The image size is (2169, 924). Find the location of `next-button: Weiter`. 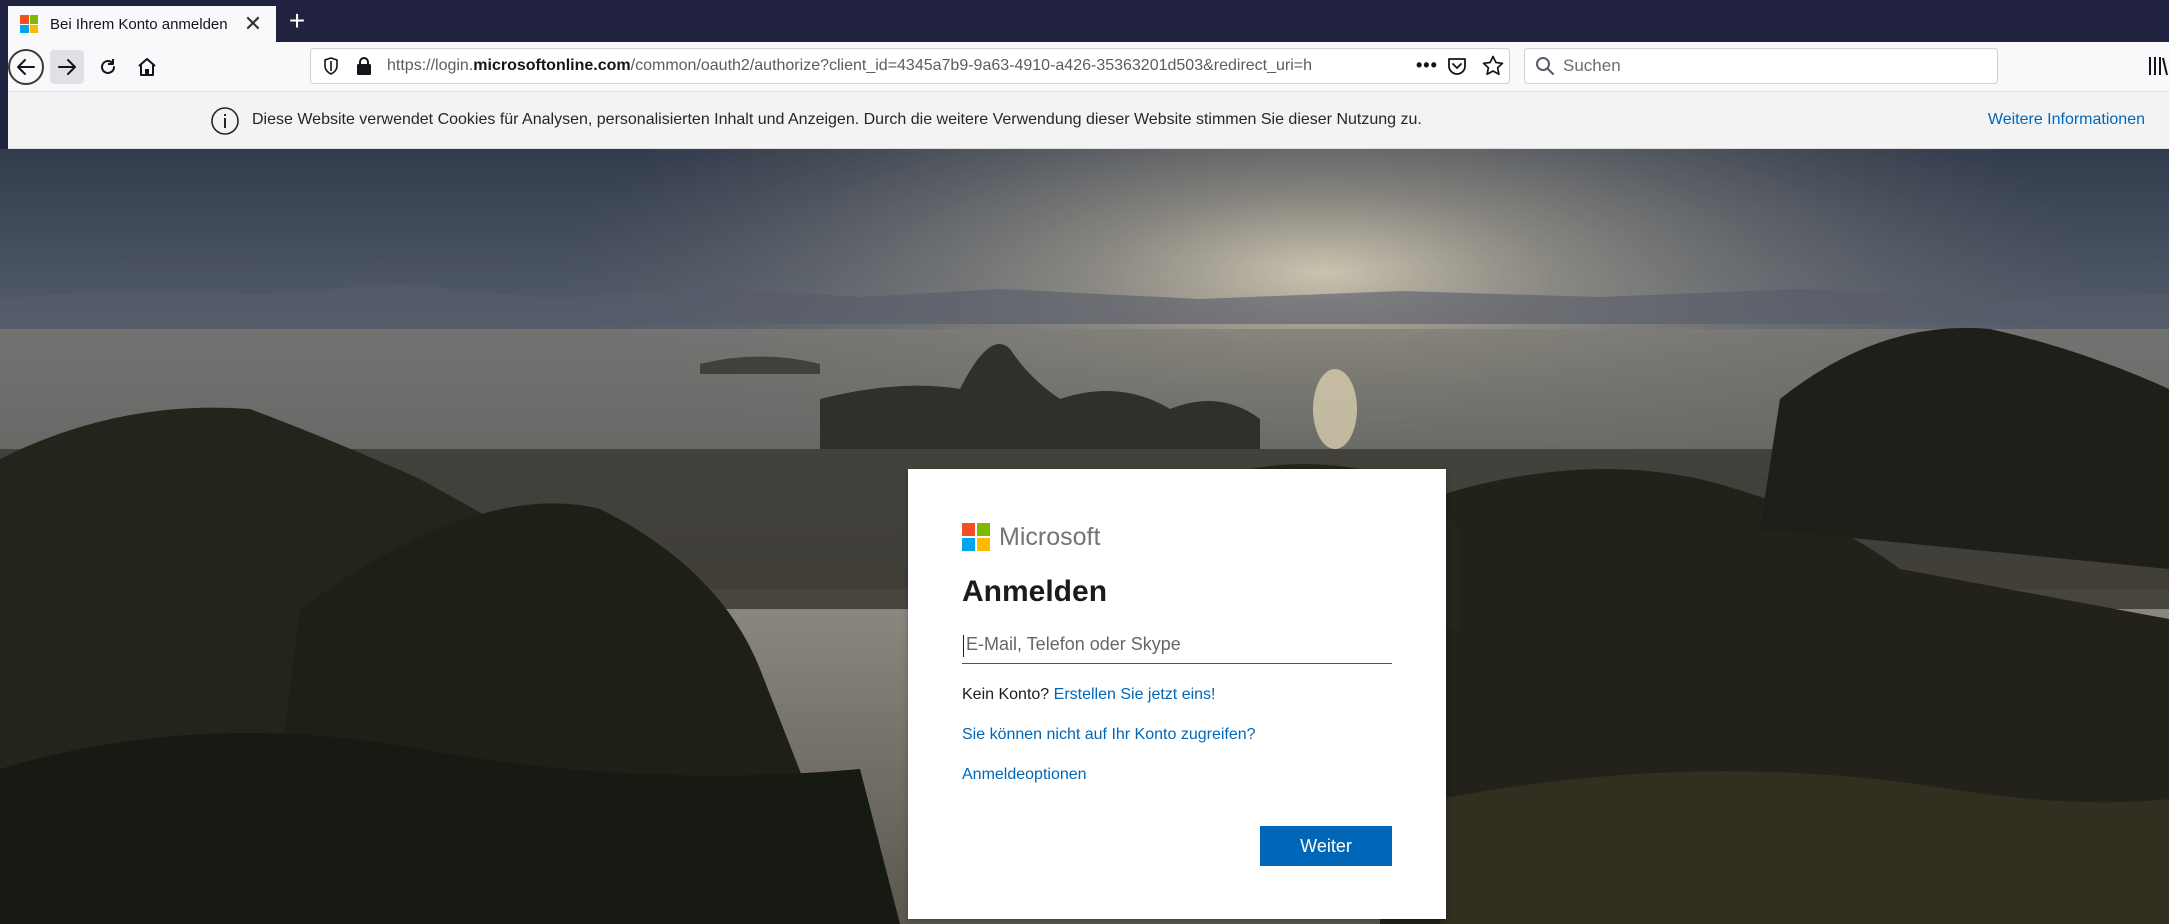

next-button: Weiter is located at coordinates (1326, 846).